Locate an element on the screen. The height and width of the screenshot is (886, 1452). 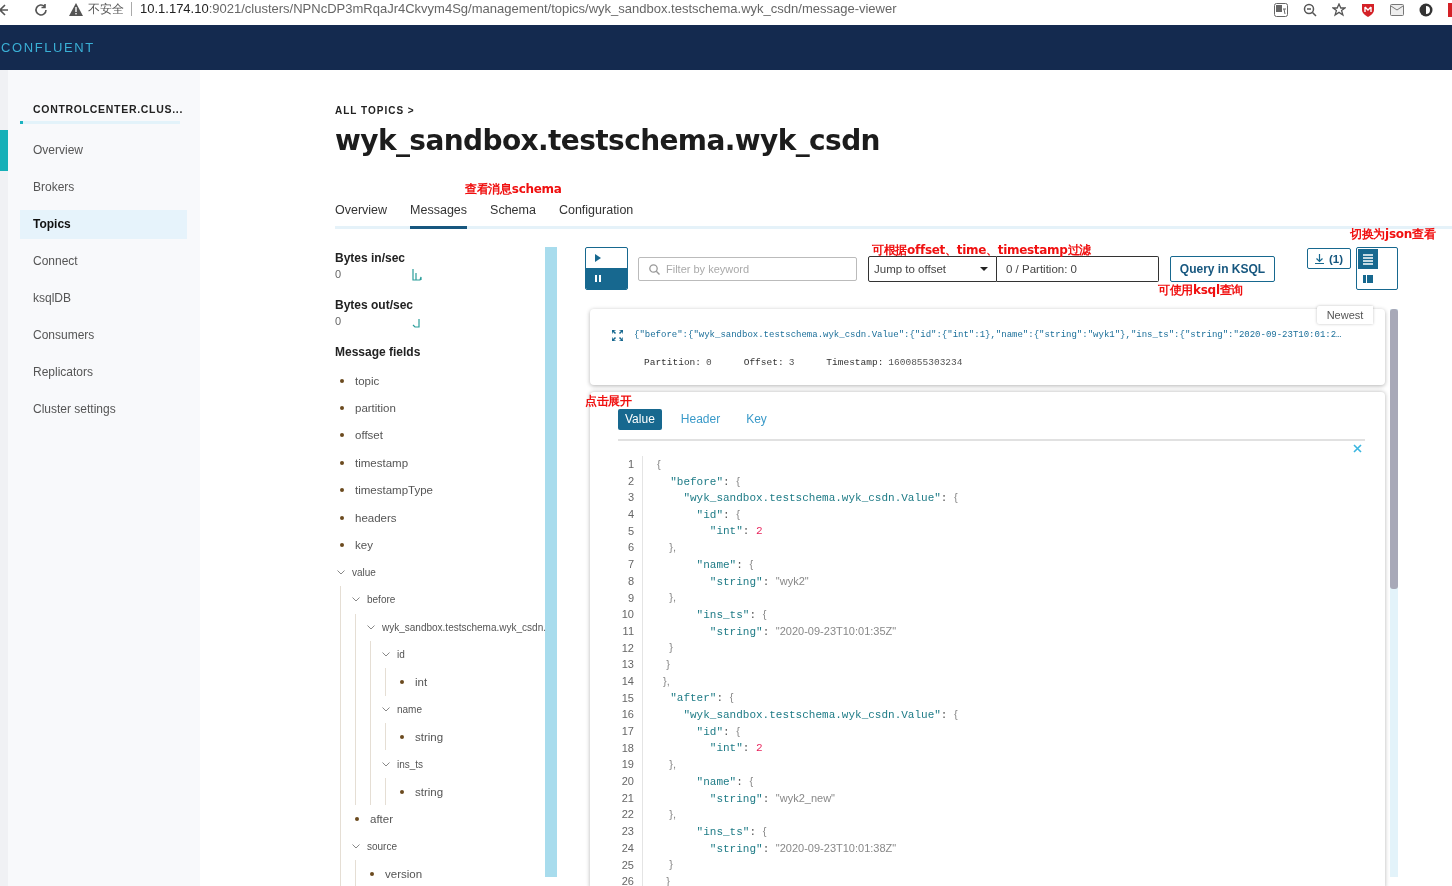
translate-icon is located at coordinates (1281, 10).